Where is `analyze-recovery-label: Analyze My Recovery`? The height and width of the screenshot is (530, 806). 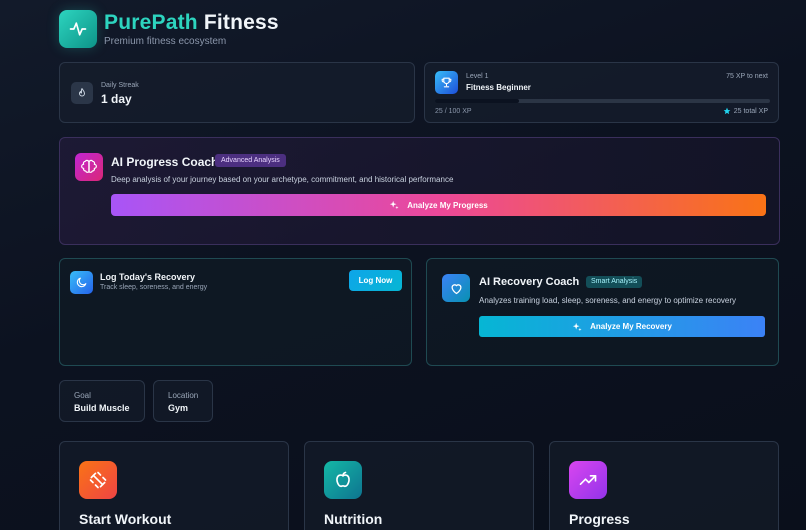 analyze-recovery-label: Analyze My Recovery is located at coordinates (631, 326).